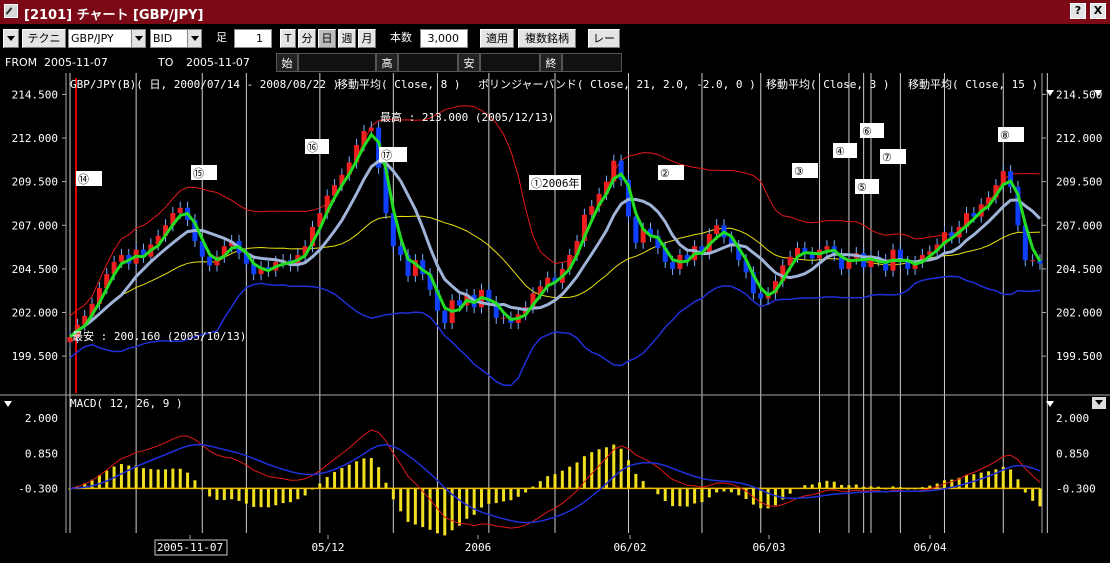 The width and height of the screenshot is (1110, 563). I want to click on indicator-bb-label: ボリンジャーバンド( Close, 21, 2.0, -2.0, 0 ), so click(617, 84).